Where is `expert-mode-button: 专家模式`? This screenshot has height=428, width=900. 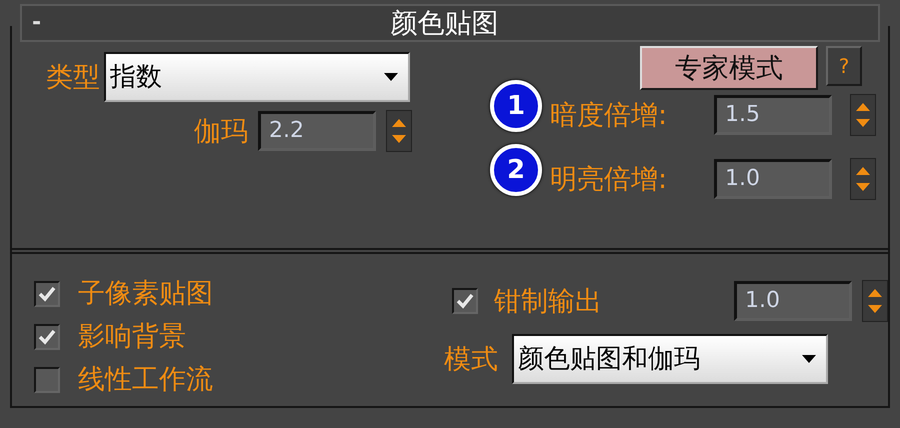
expert-mode-button: 专家模式 is located at coordinates (729, 68).